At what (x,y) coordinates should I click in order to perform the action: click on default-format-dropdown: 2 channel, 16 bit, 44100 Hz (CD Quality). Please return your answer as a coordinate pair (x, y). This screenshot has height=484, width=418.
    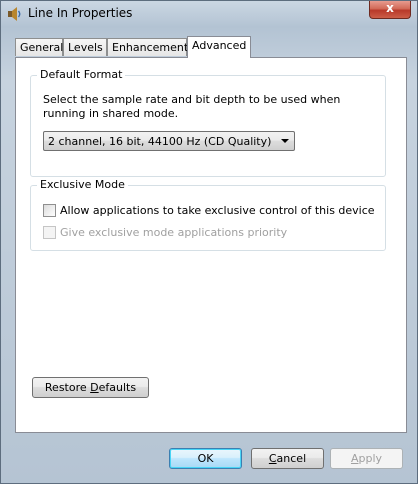
    Looking at the image, I should click on (169, 141).